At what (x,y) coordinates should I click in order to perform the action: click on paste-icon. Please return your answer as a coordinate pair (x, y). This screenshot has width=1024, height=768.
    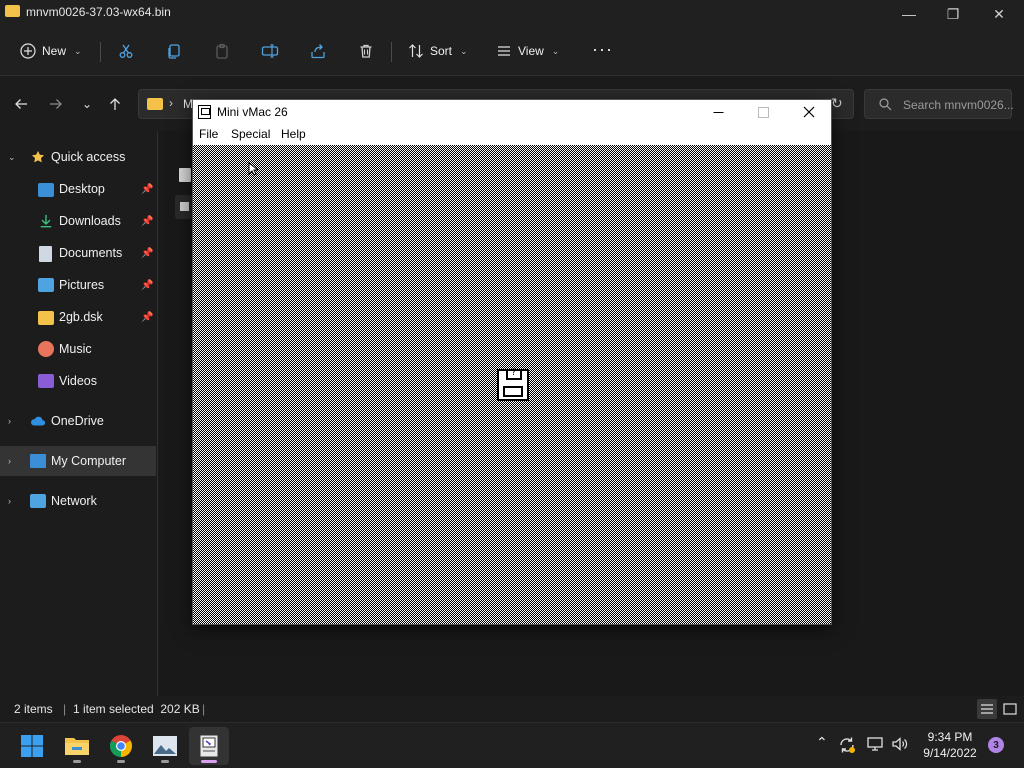
    Looking at the image, I should click on (222, 51).